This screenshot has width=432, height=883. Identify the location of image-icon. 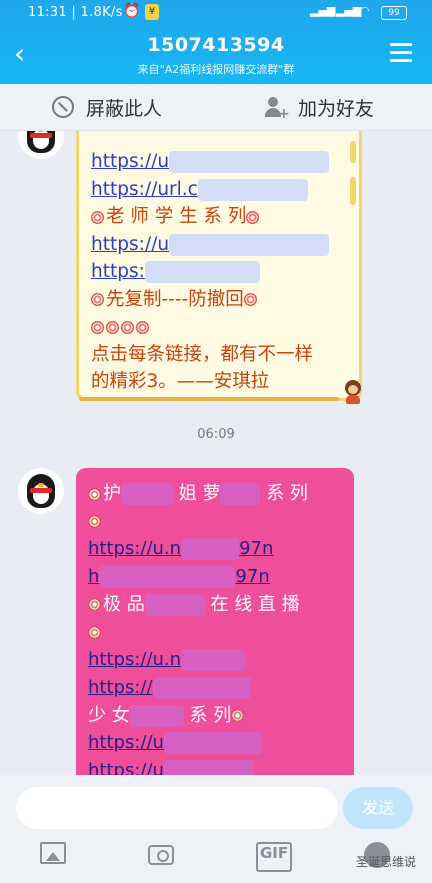
(53, 853).